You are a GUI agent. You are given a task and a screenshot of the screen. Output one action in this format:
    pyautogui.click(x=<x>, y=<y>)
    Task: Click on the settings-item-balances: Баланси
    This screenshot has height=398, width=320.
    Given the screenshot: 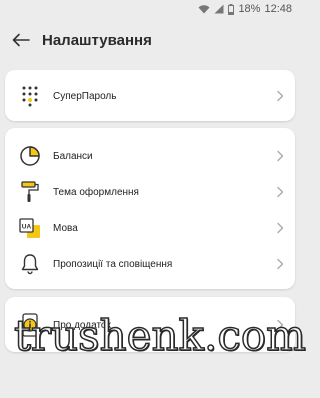 What is the action you would take?
    pyautogui.click(x=150, y=156)
    